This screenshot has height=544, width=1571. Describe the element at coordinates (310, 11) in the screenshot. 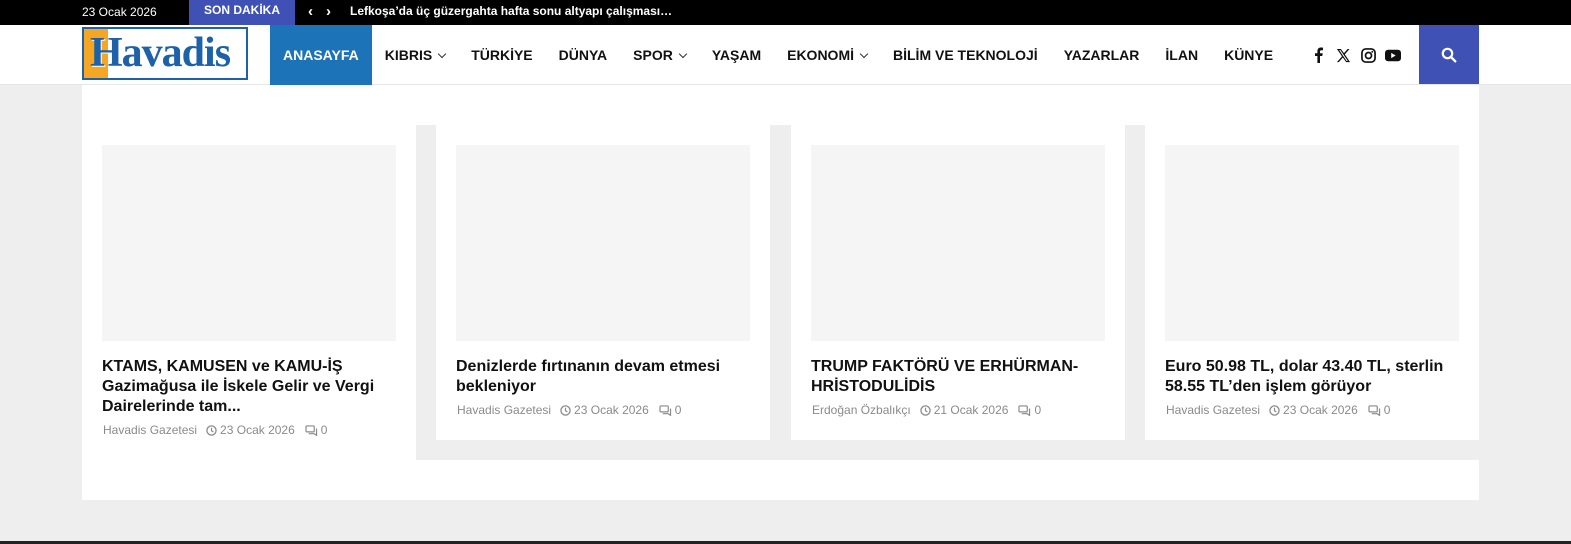

I see `ticker-prev-icon: ‹` at that location.